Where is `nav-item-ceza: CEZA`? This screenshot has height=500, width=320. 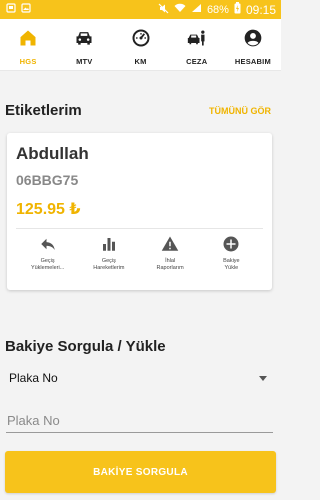
nav-item-ceza: CEZA is located at coordinates (197, 44).